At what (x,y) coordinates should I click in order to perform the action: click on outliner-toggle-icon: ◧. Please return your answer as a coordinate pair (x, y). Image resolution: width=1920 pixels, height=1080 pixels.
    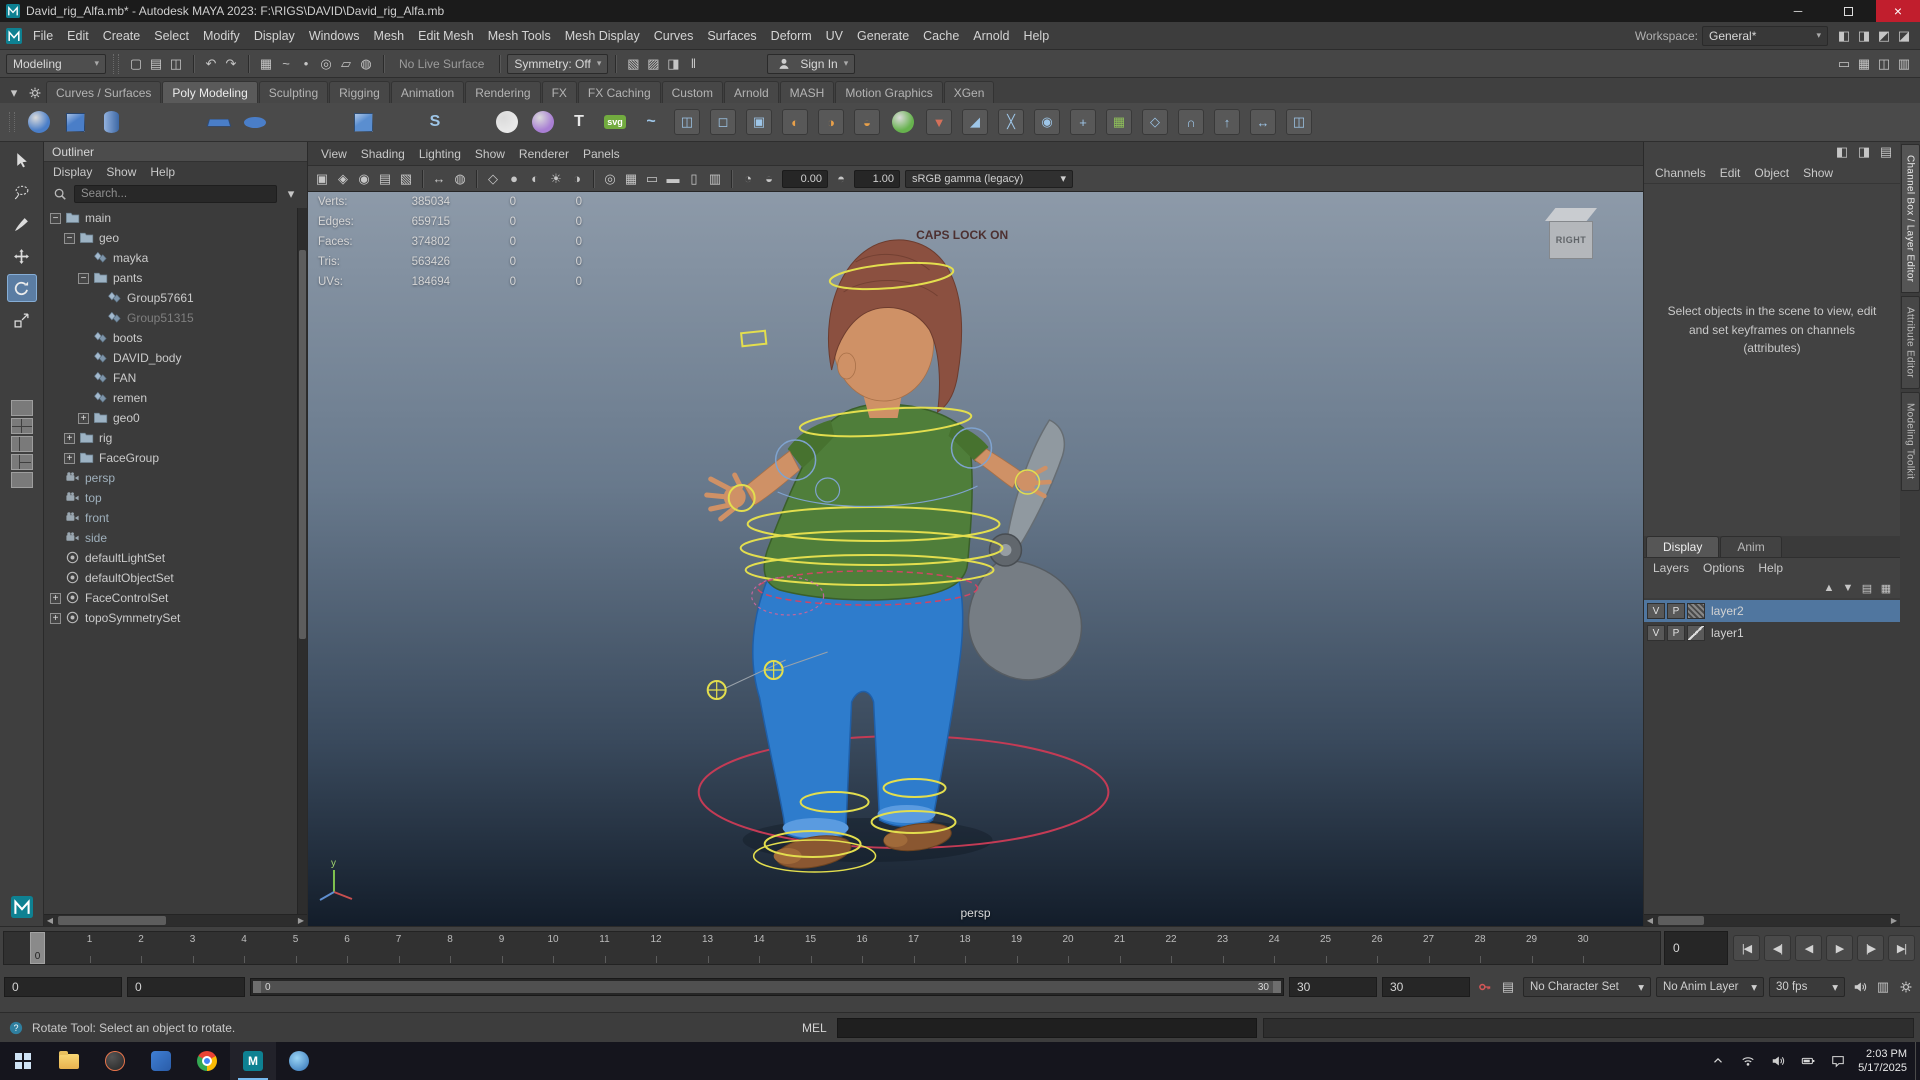
    Looking at the image, I should click on (1844, 36).